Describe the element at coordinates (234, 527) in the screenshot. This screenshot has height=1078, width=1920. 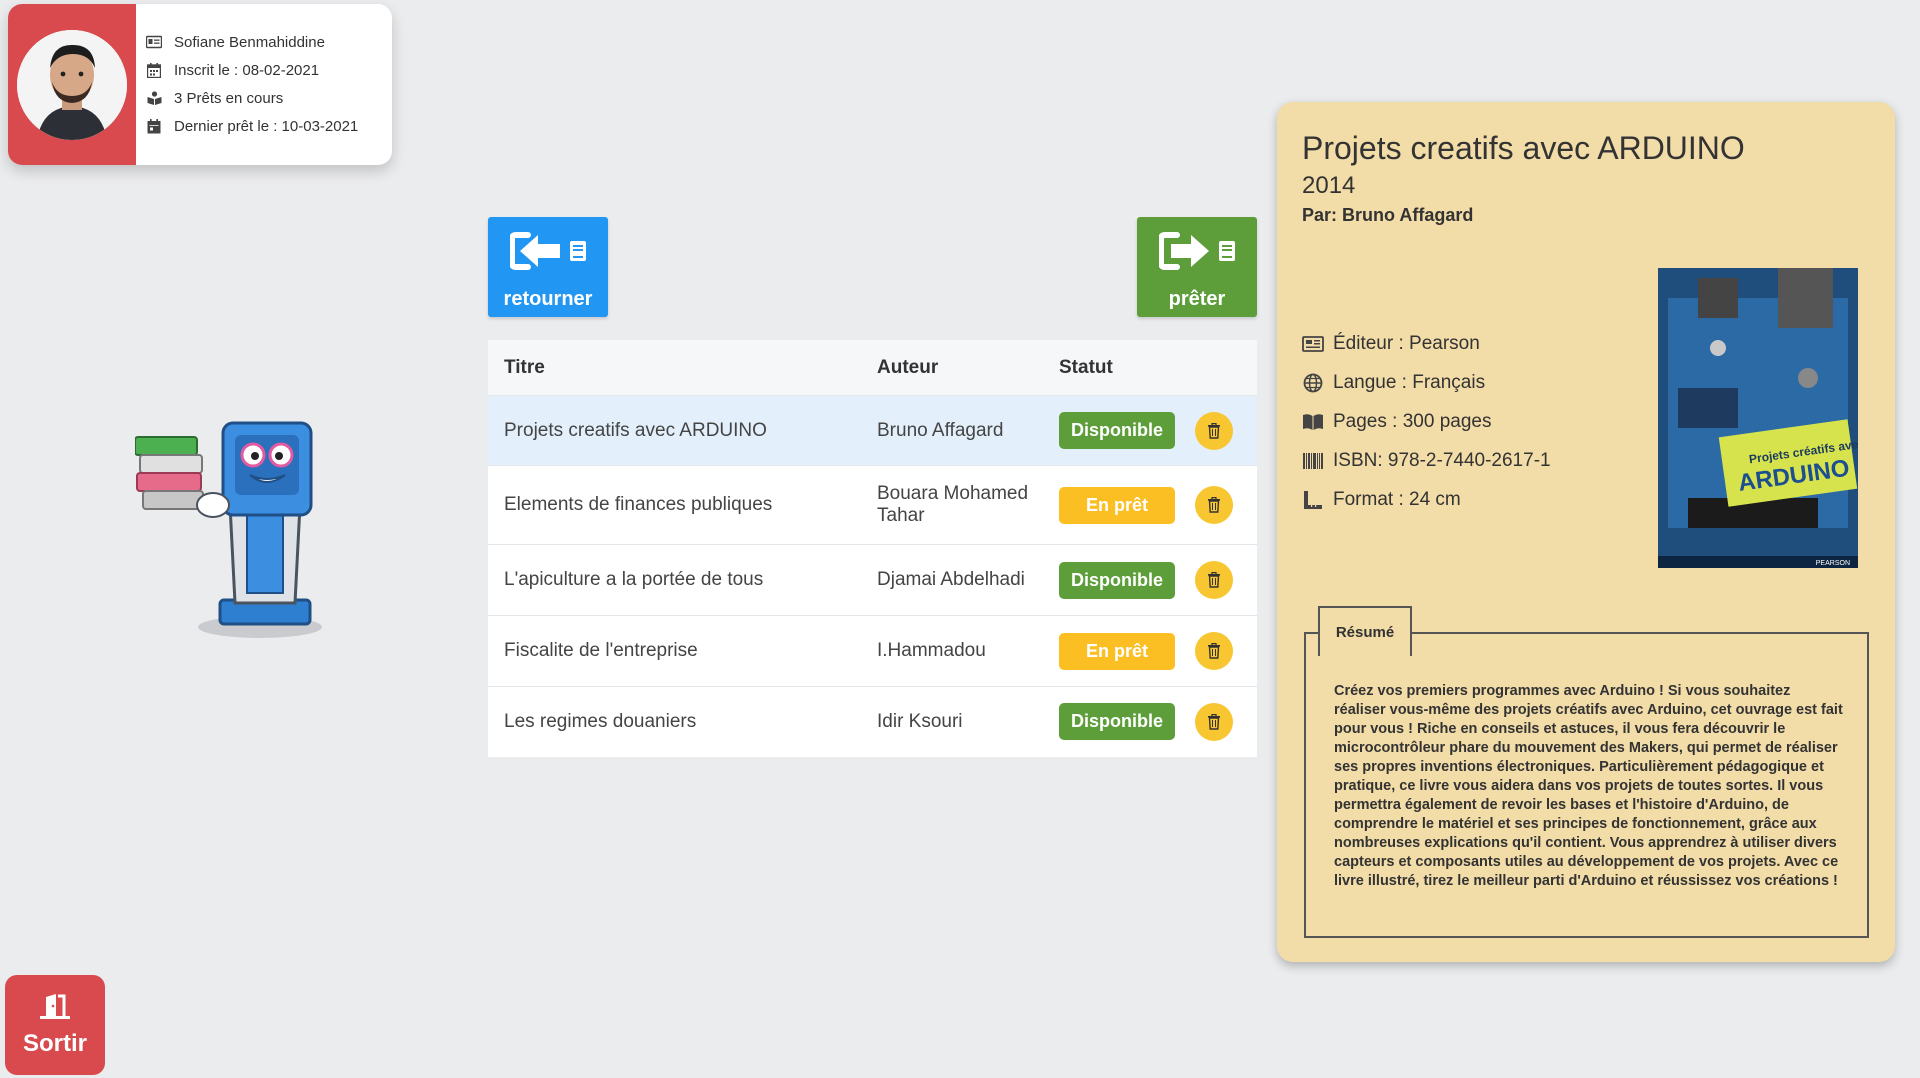
I see `library-kiosk-mascot` at that location.